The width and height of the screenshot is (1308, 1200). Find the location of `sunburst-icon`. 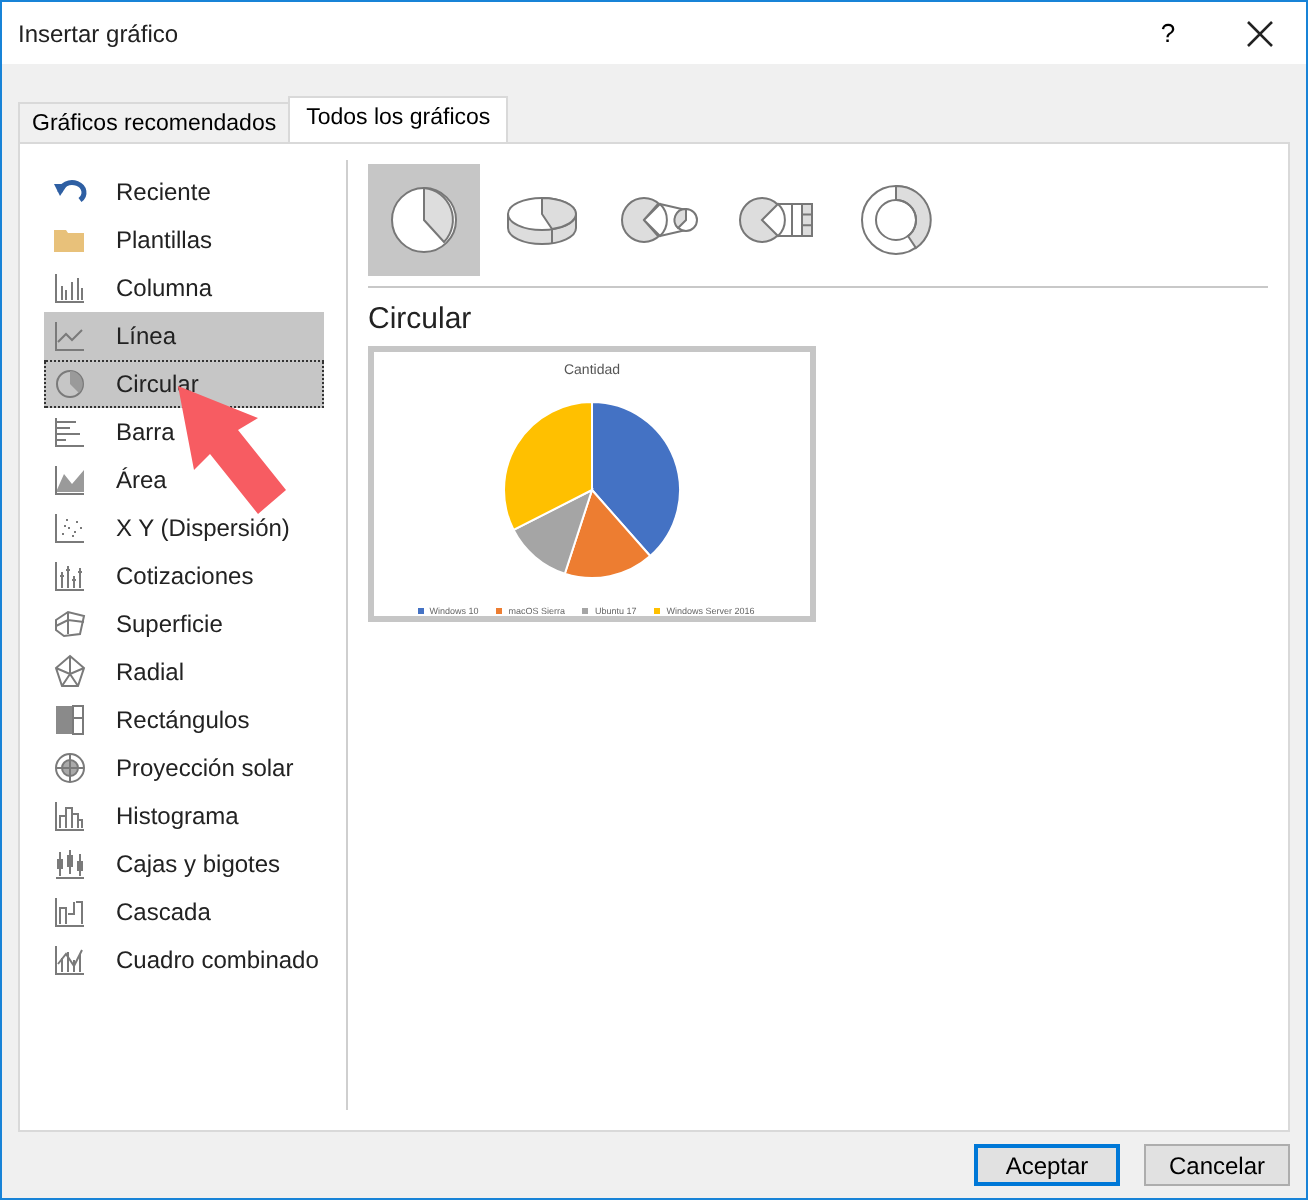

sunburst-icon is located at coordinates (70, 768).